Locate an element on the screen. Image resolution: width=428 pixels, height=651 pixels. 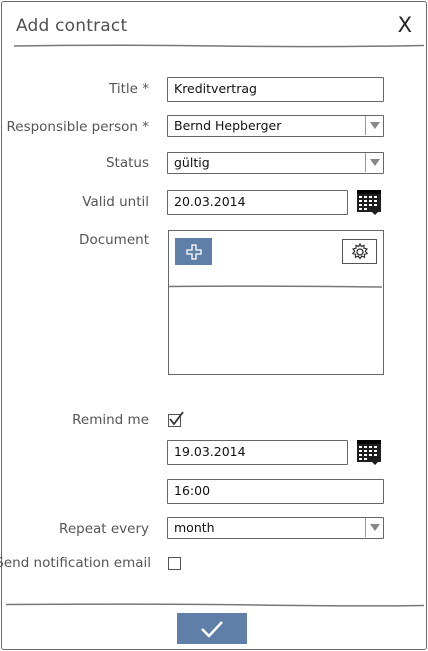
document-label: Document is located at coordinates (114, 240).